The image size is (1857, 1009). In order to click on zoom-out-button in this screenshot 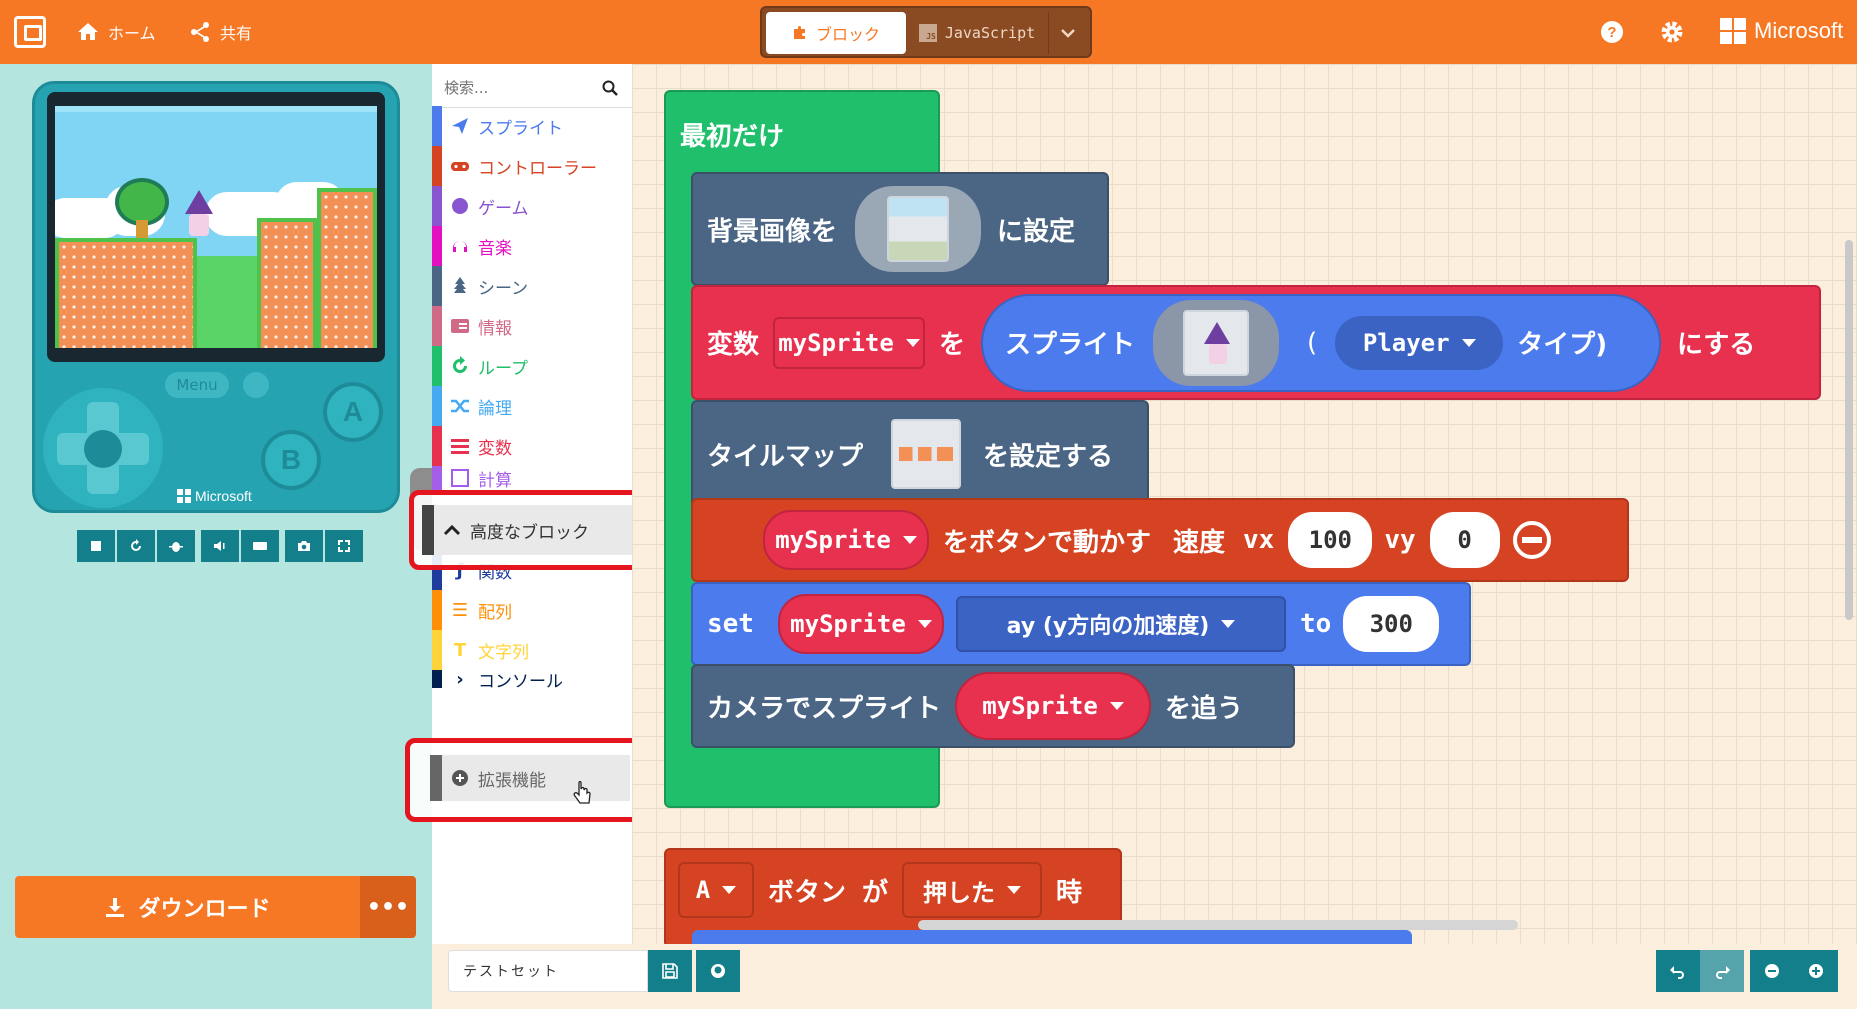, I will do `click(1772, 971)`.